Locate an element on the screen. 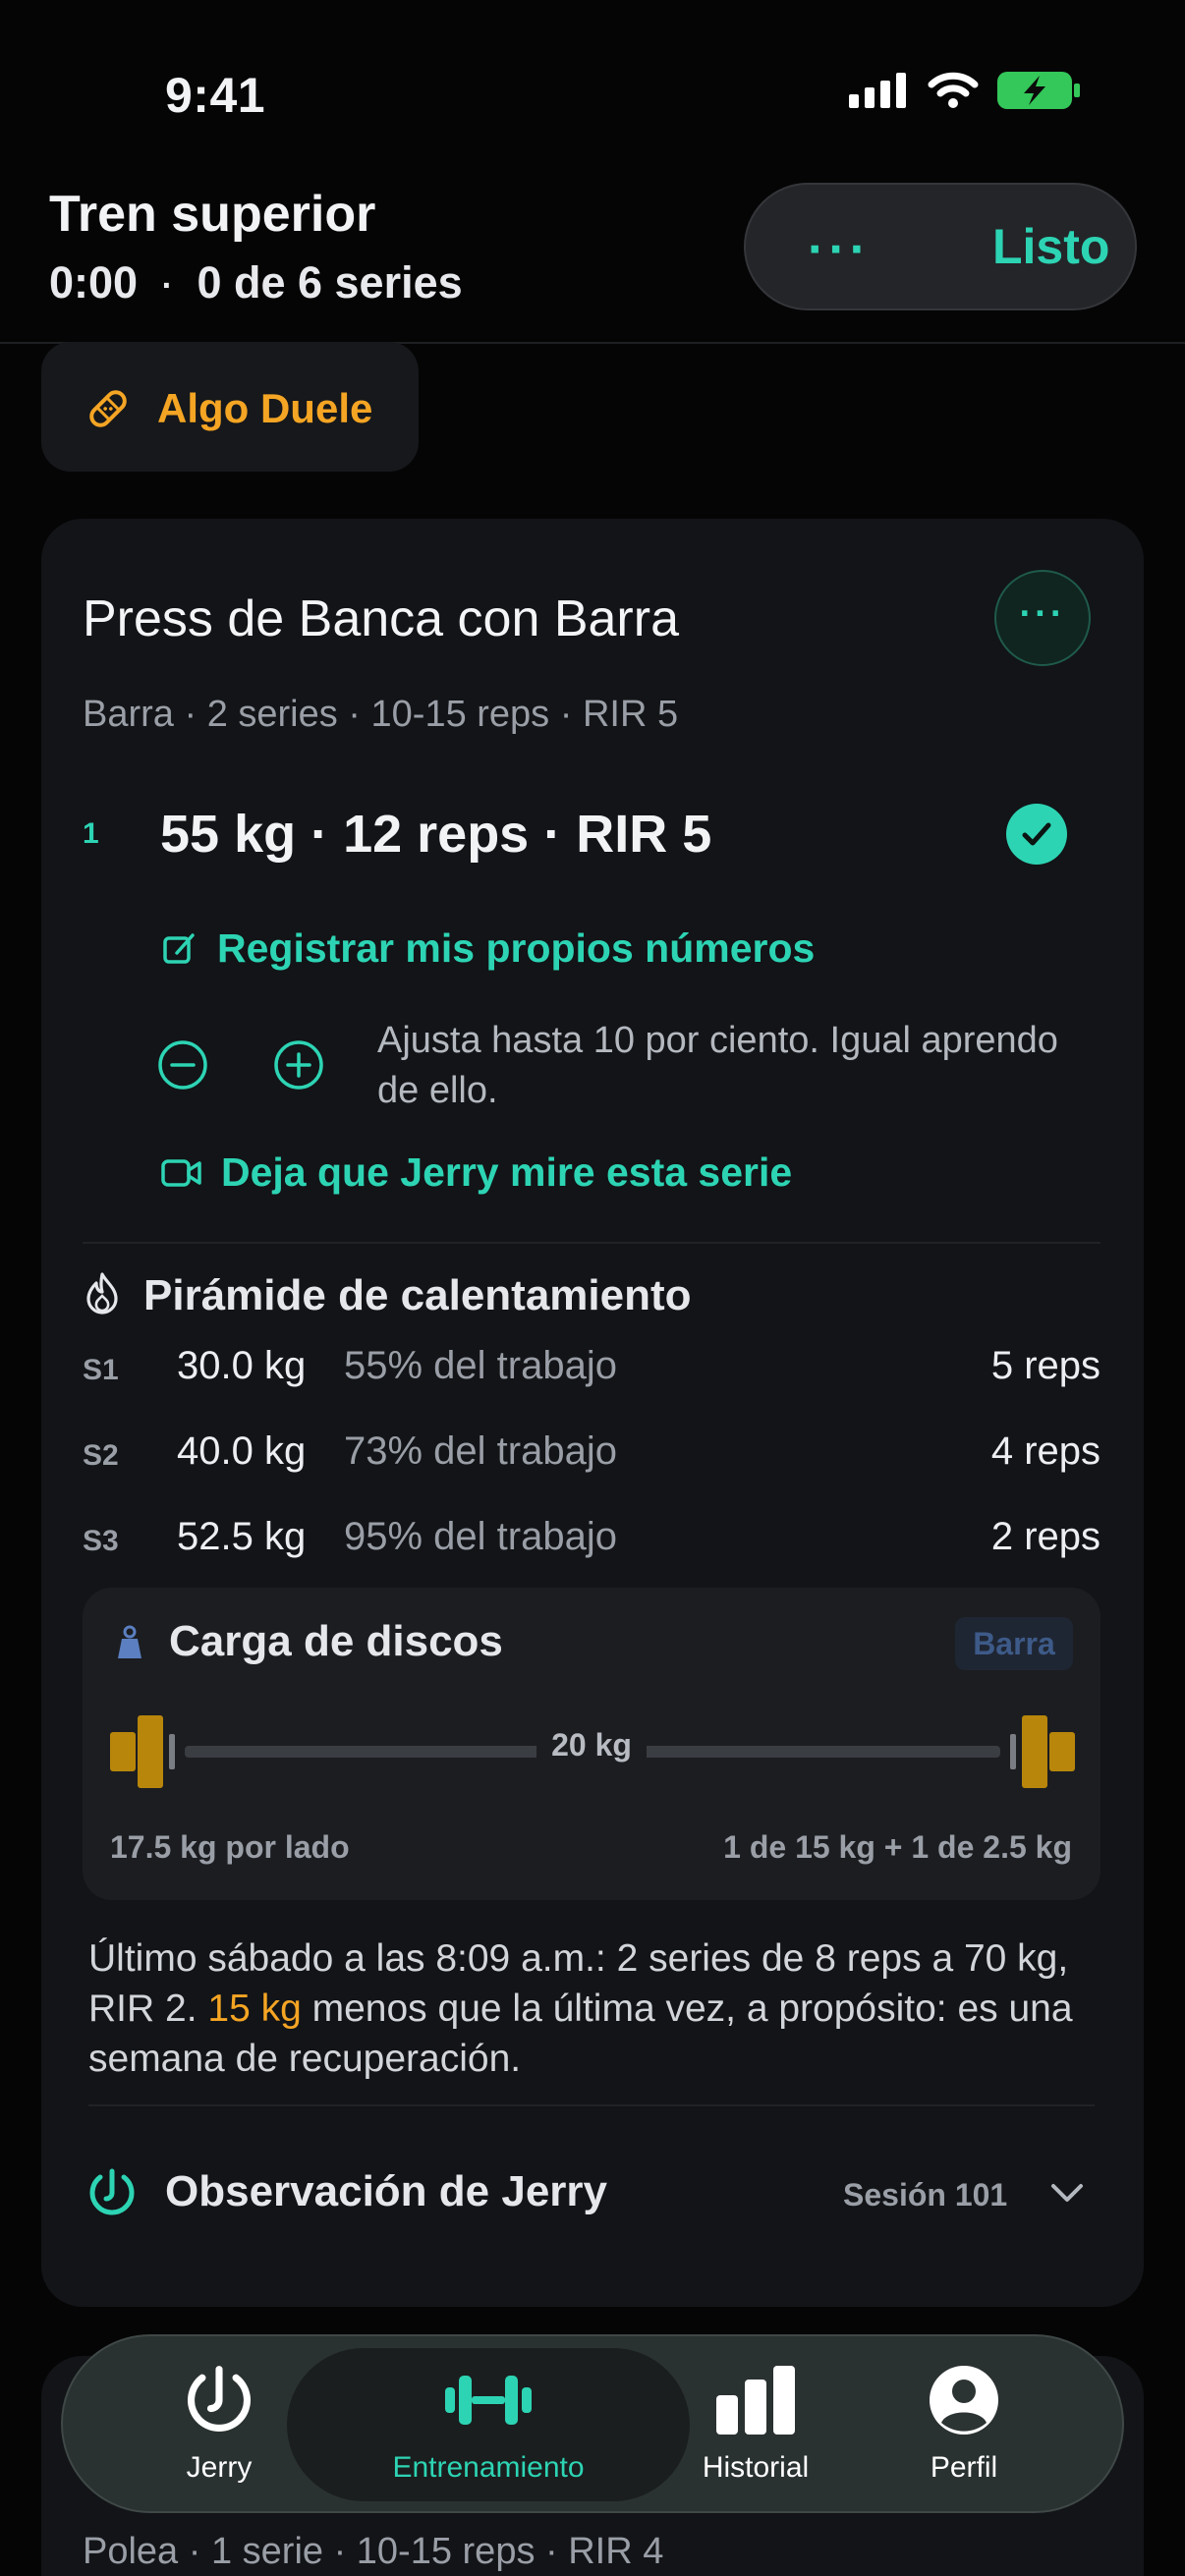 The height and width of the screenshot is (2576, 1185). set-summary: 55 kg · 12 reps · RIR 5 is located at coordinates (436, 834).